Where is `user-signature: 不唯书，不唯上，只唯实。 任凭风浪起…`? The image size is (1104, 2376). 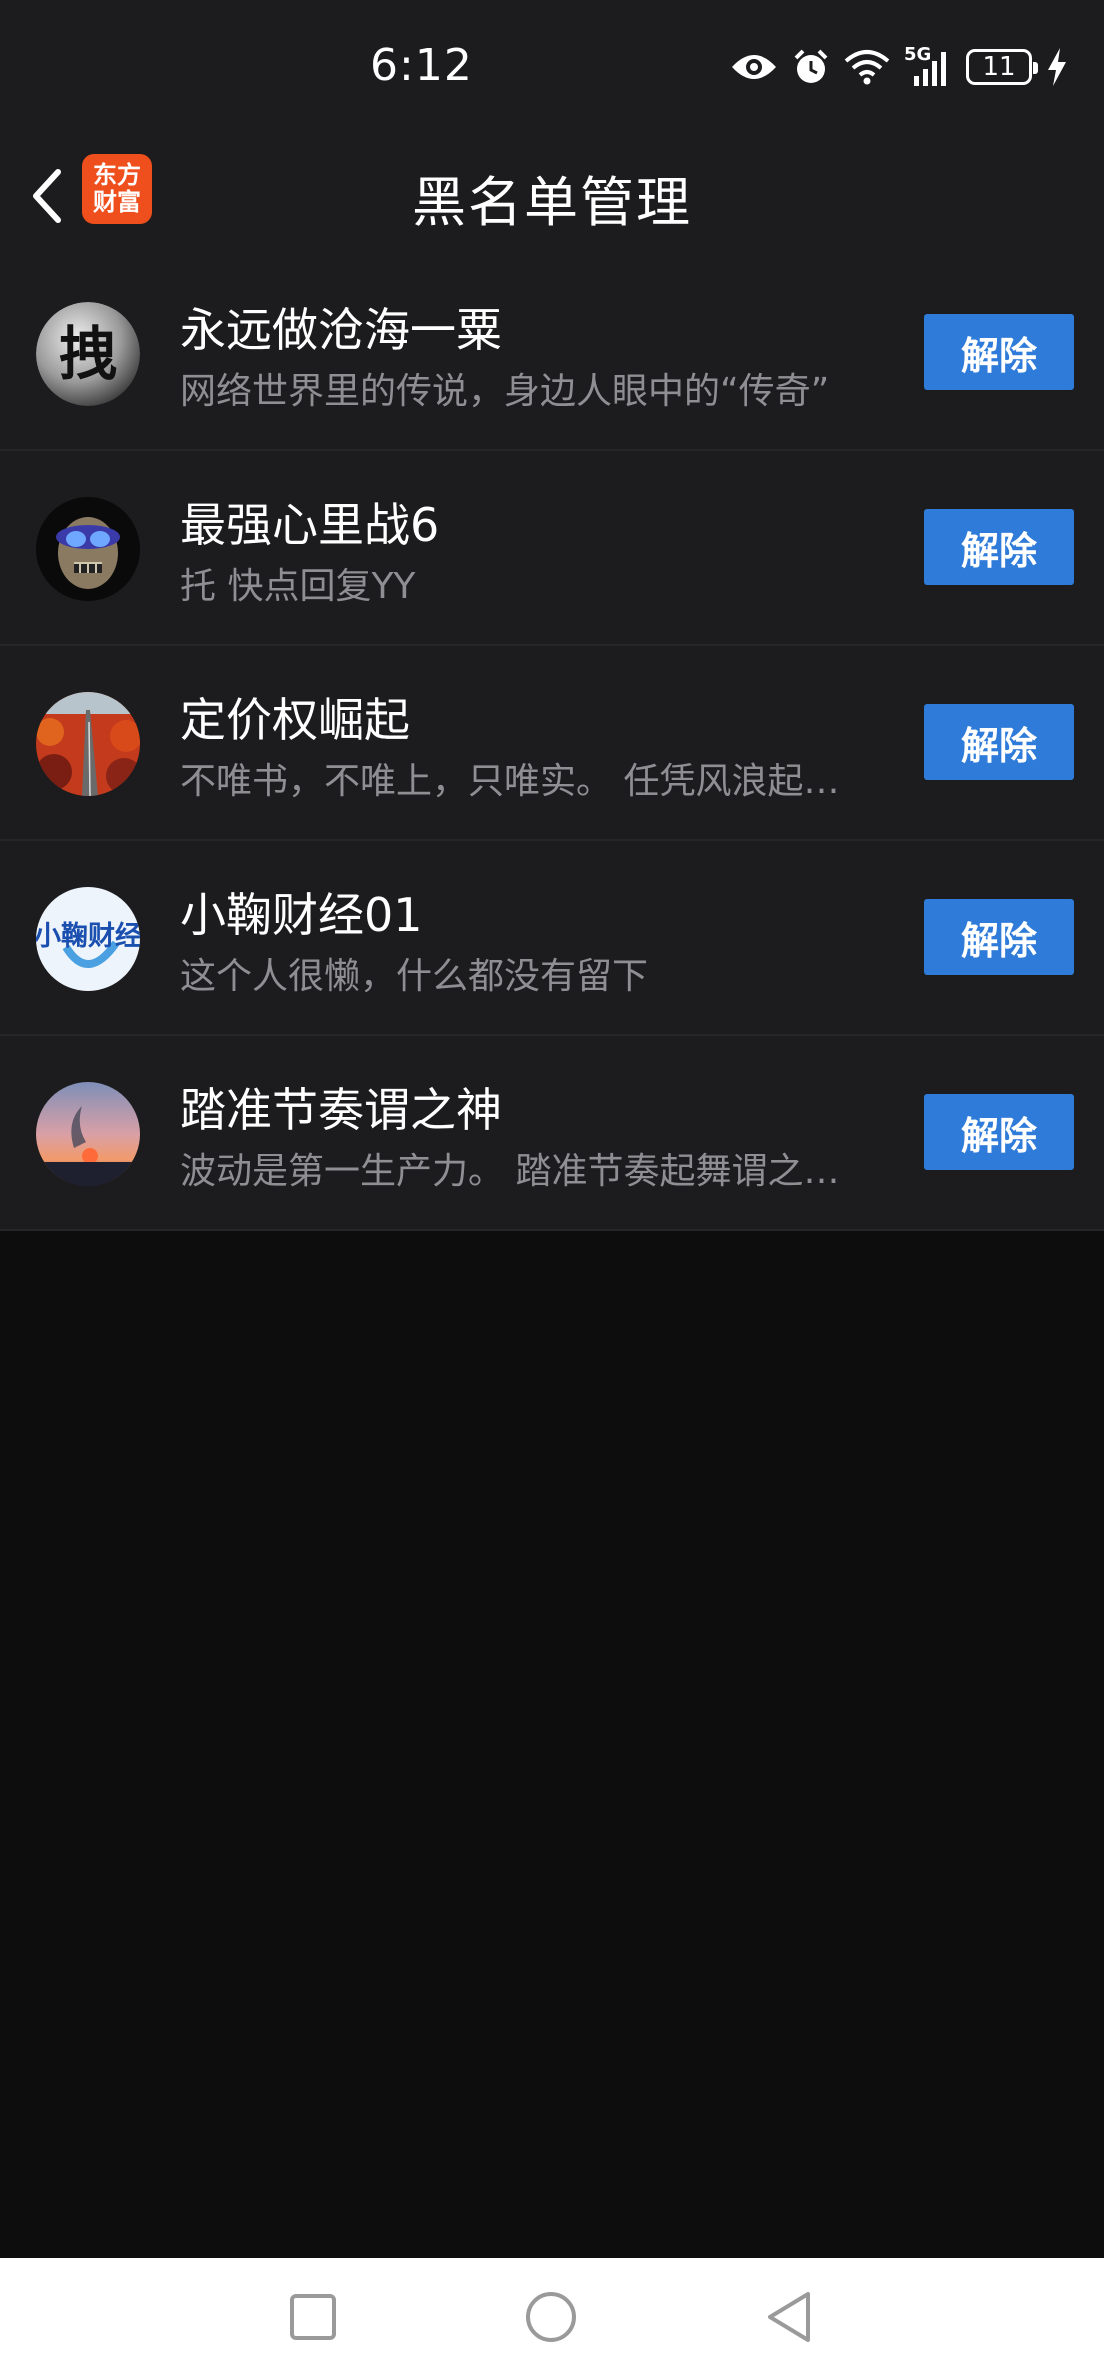 user-signature: 不唯书，不唯上，只唯实。 任凭风浪起… is located at coordinates (510, 781).